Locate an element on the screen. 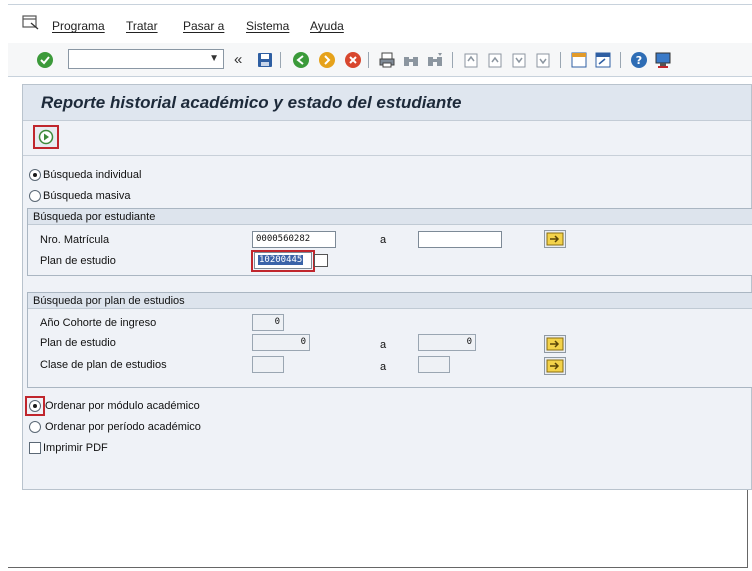  print-icon is located at coordinates (387, 60).